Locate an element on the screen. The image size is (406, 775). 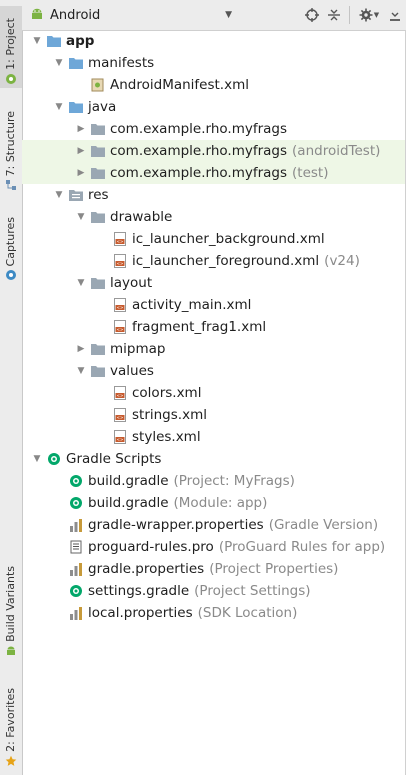
tree-node-label: mipmap is located at coordinates (138, 349).